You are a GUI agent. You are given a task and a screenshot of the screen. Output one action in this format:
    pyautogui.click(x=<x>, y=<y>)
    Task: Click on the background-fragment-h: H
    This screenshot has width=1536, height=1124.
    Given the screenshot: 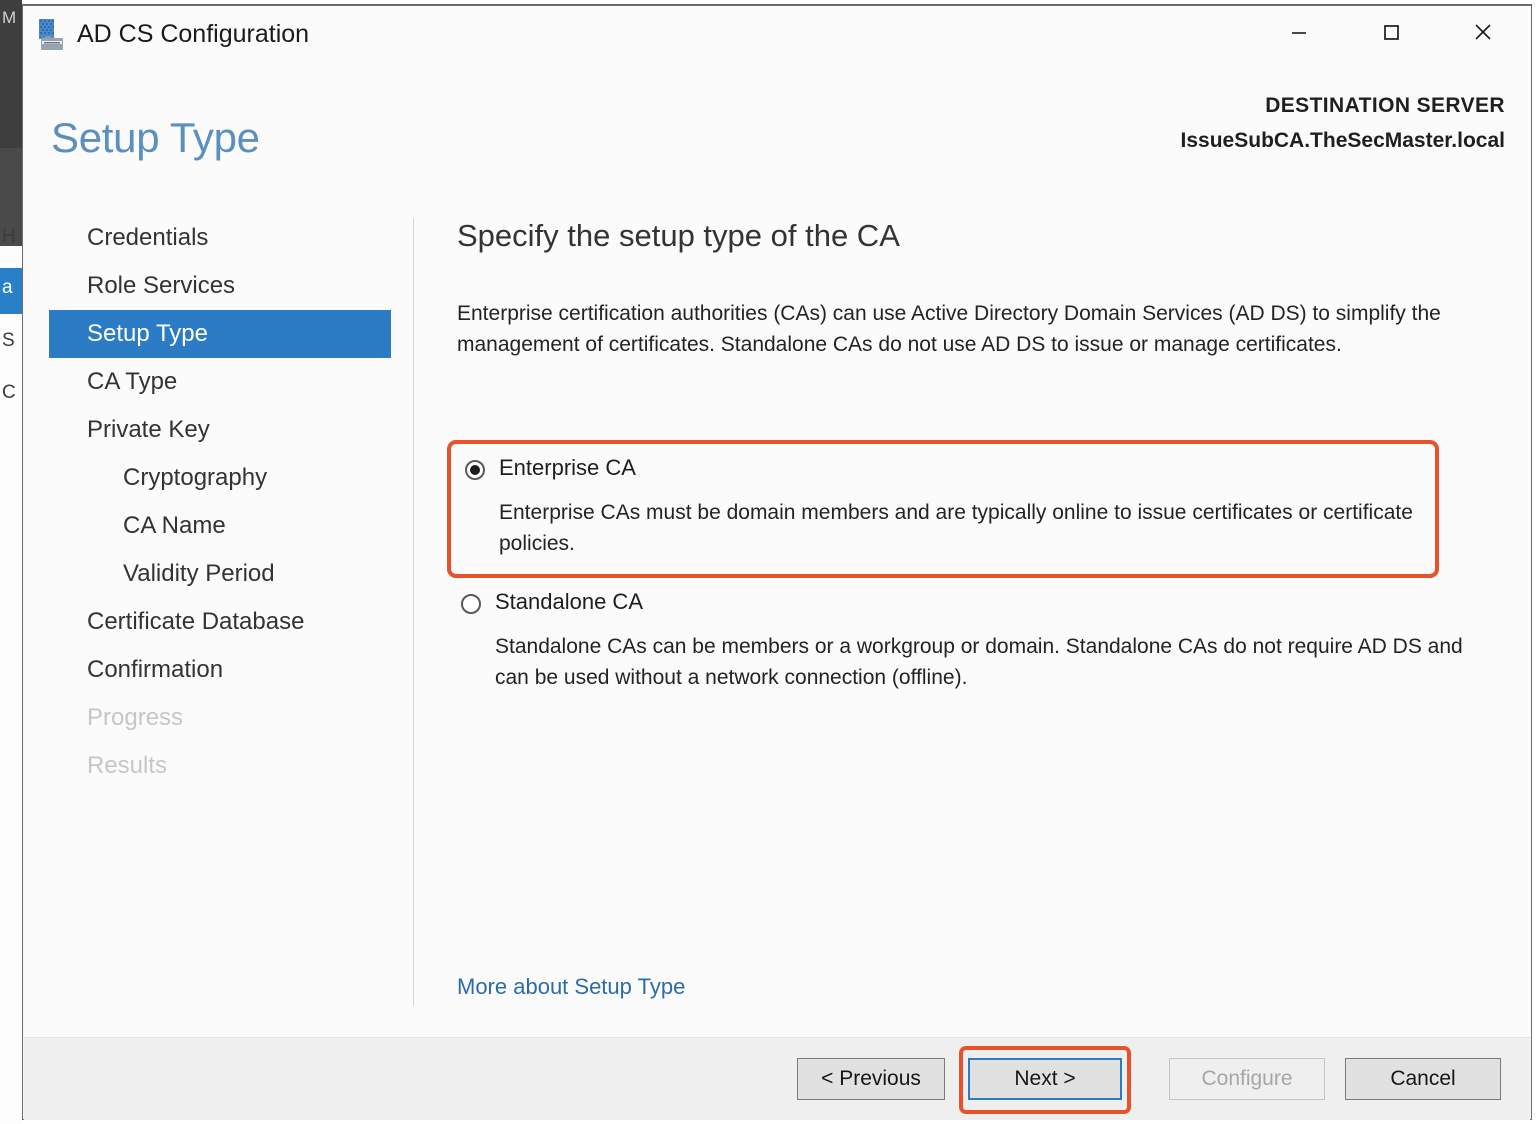 What is the action you would take?
    pyautogui.click(x=9, y=236)
    